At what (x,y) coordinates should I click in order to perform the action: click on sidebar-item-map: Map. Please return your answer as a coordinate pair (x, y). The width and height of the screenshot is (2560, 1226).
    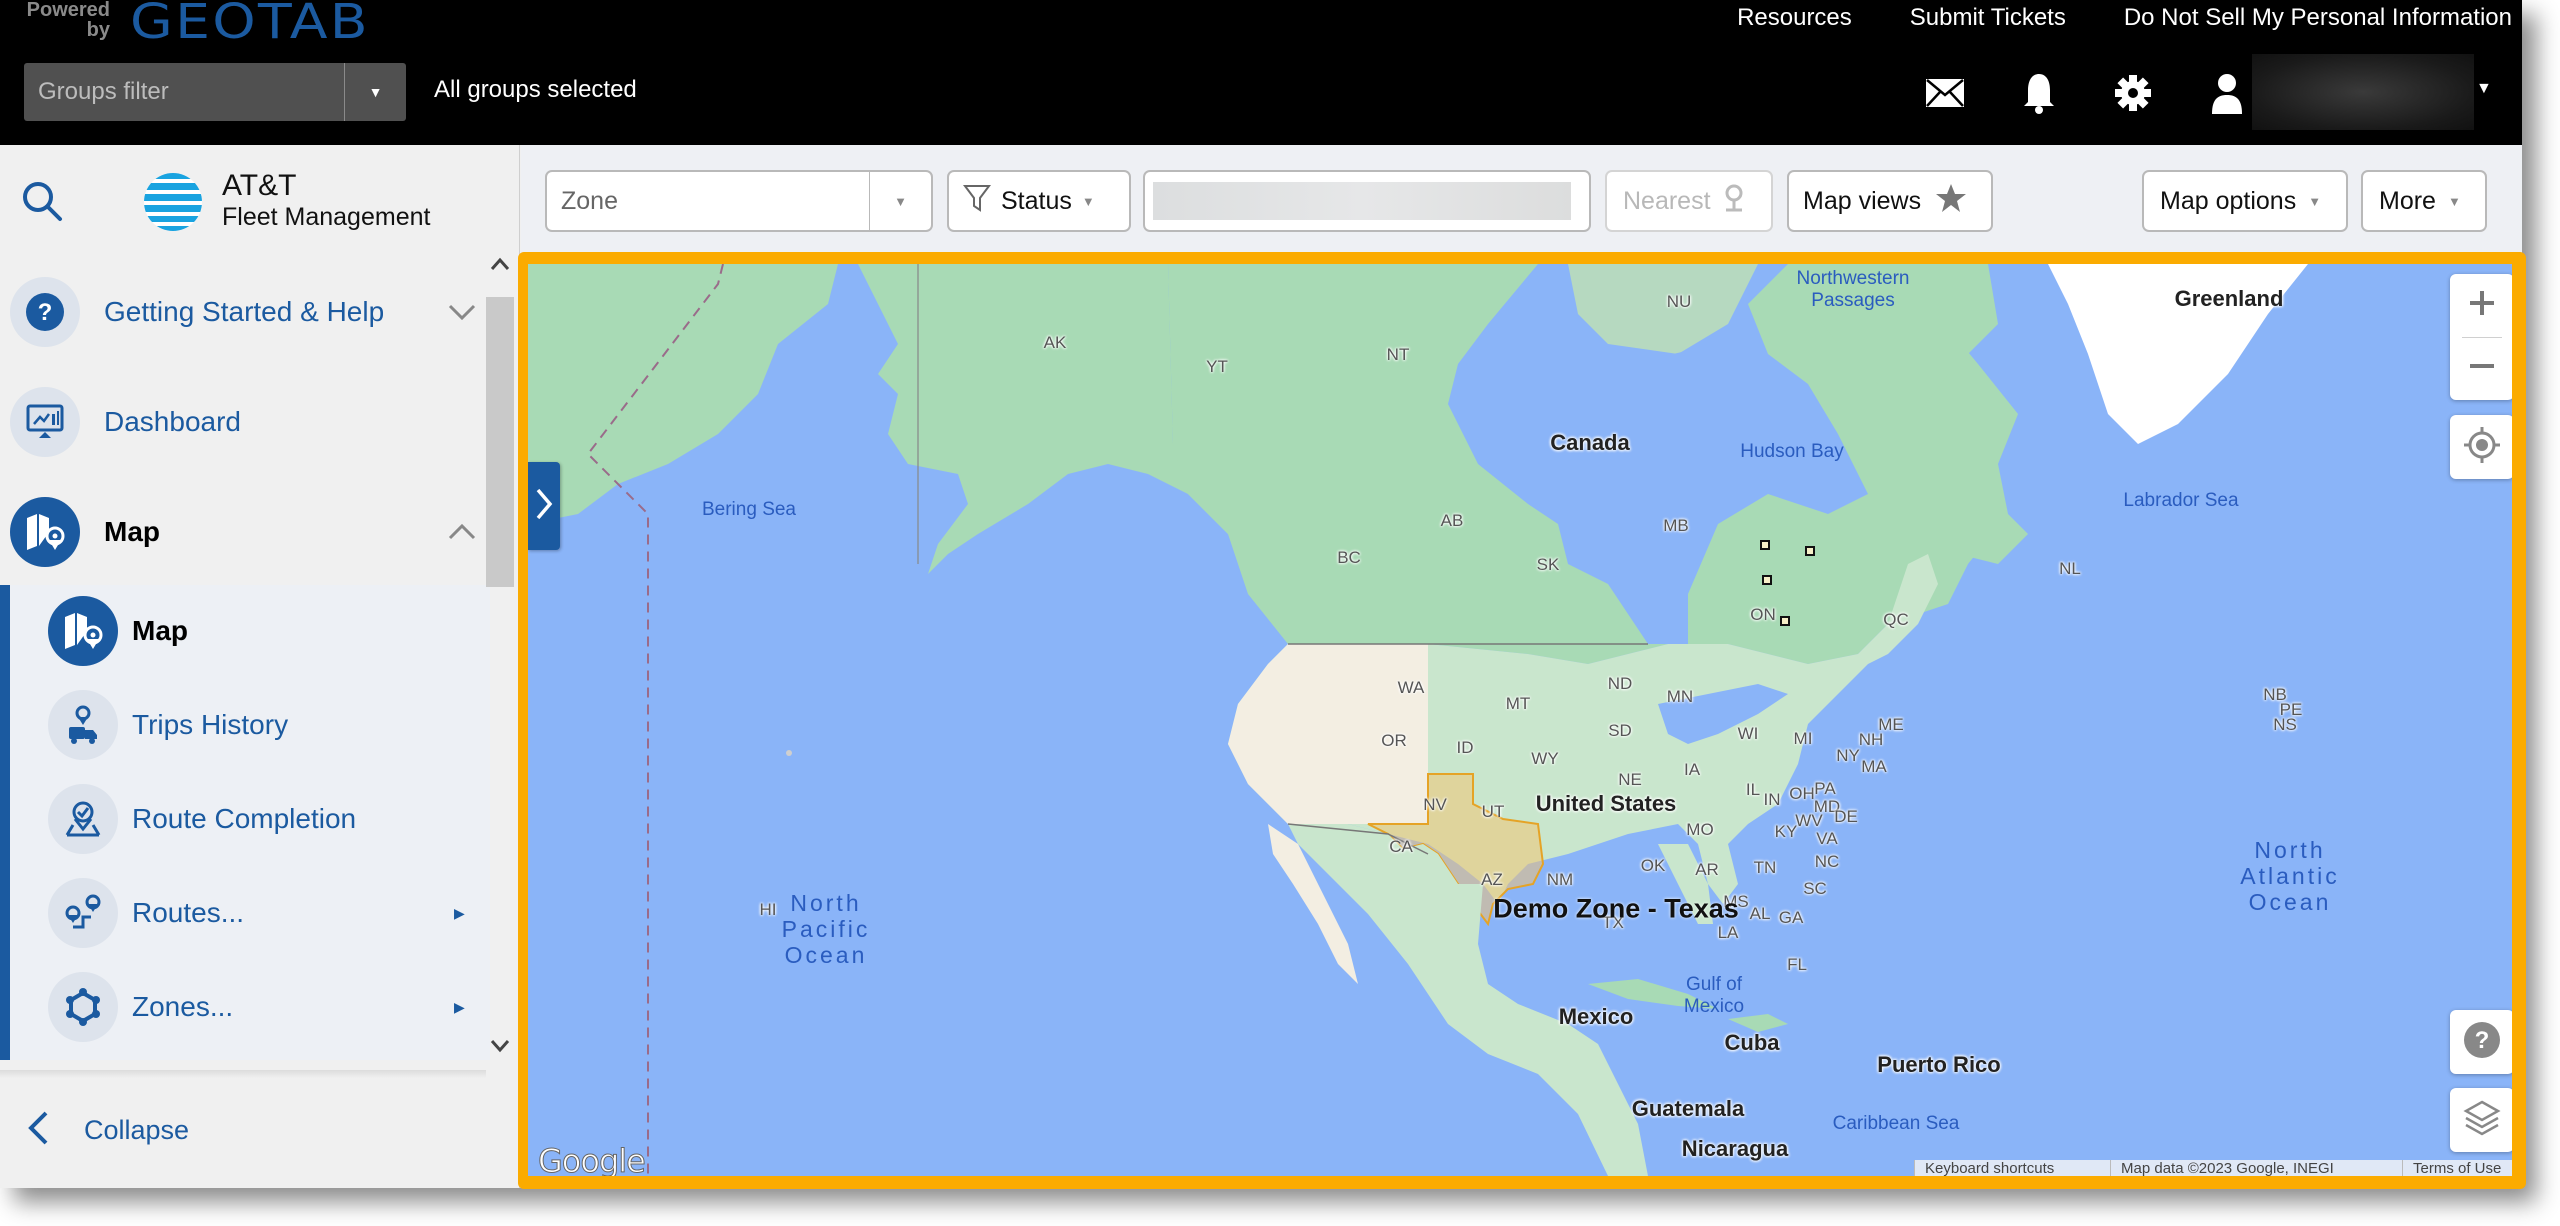
    Looking at the image, I should click on (255, 532).